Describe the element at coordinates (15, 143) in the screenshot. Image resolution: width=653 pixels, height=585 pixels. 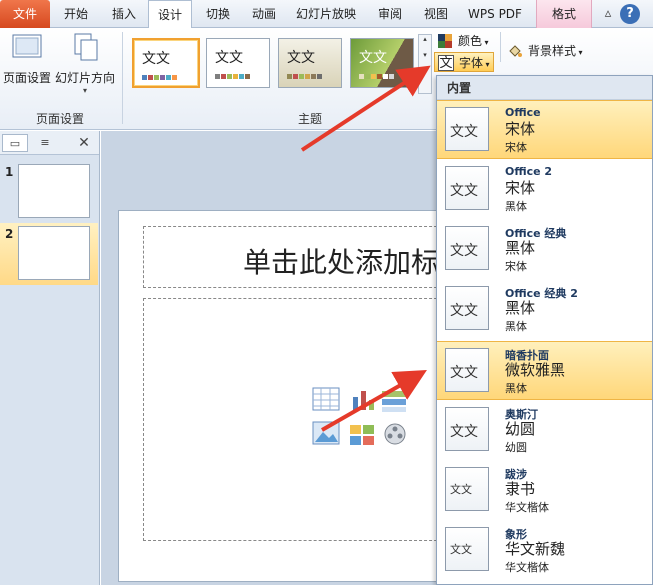
I see `slides-tab-icon: ▭` at that location.